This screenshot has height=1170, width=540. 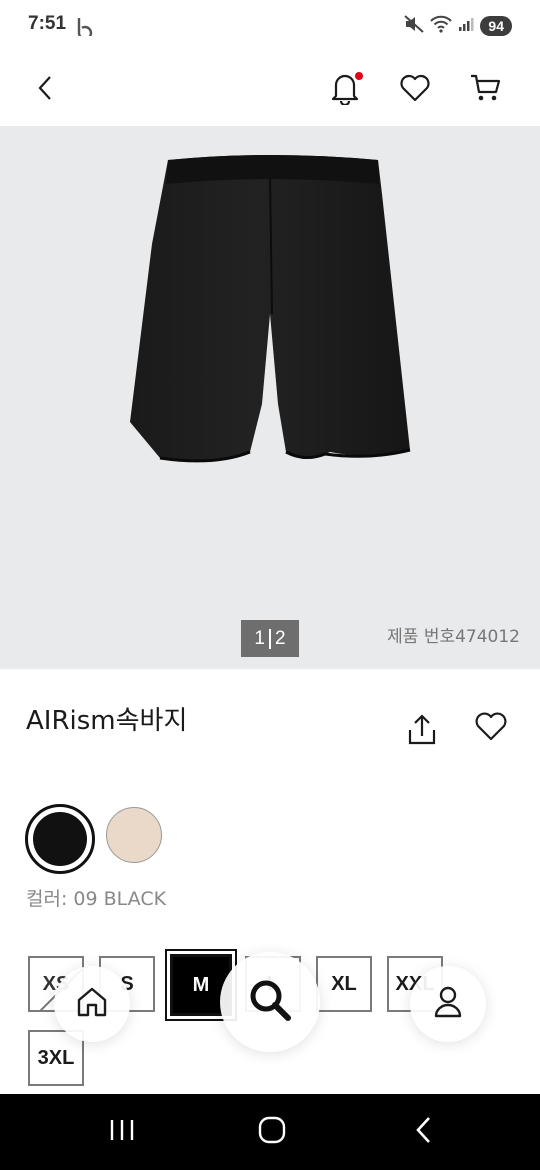 I want to click on product-number: 제품 번호474012, so click(x=453, y=637).